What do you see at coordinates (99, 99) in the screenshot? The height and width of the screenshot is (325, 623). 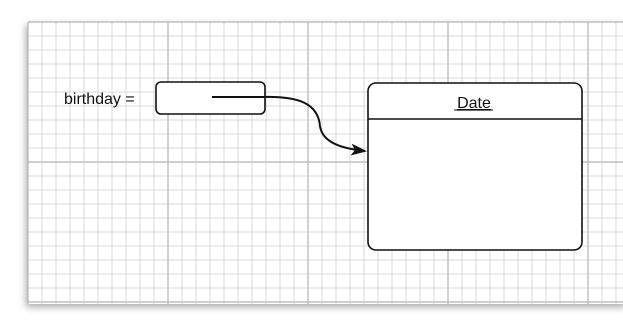 I see `variable-label: birthday =` at bounding box center [99, 99].